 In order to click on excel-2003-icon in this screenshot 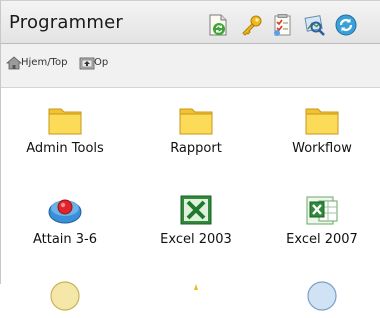, I will do `click(196, 210)`.